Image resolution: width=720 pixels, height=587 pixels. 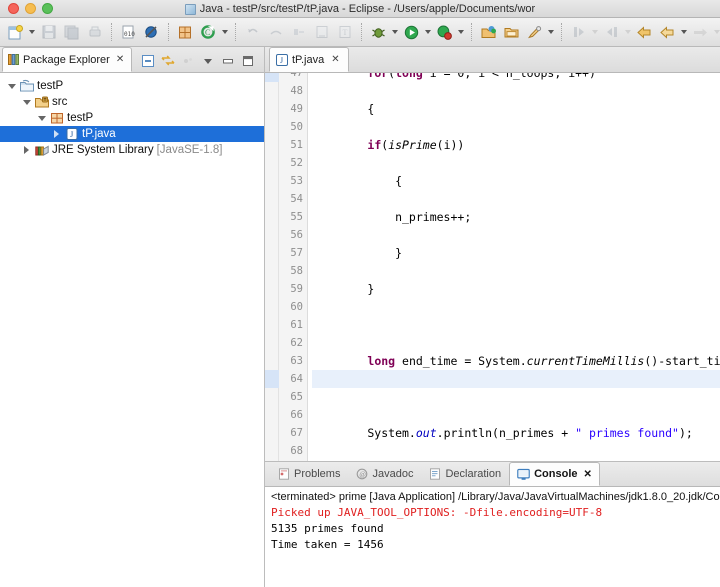 What do you see at coordinates (427, 32) in the screenshot?
I see `run-dropdown` at bounding box center [427, 32].